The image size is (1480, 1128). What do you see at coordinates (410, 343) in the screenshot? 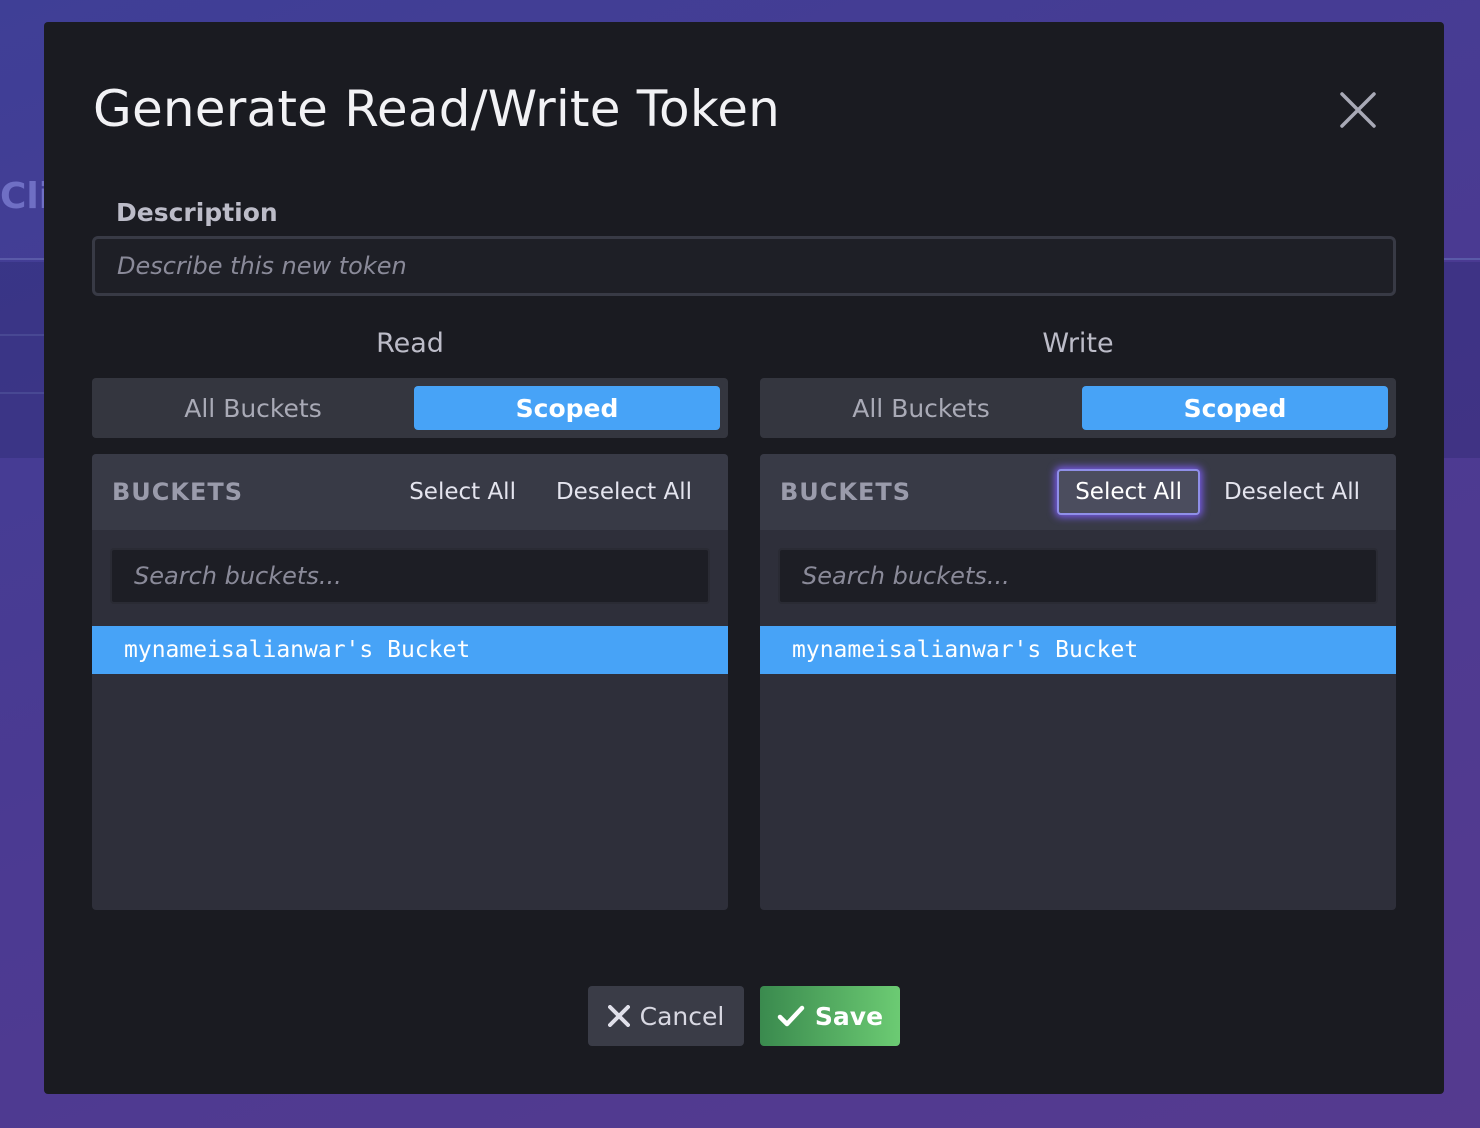
I see `read-title: Read` at bounding box center [410, 343].